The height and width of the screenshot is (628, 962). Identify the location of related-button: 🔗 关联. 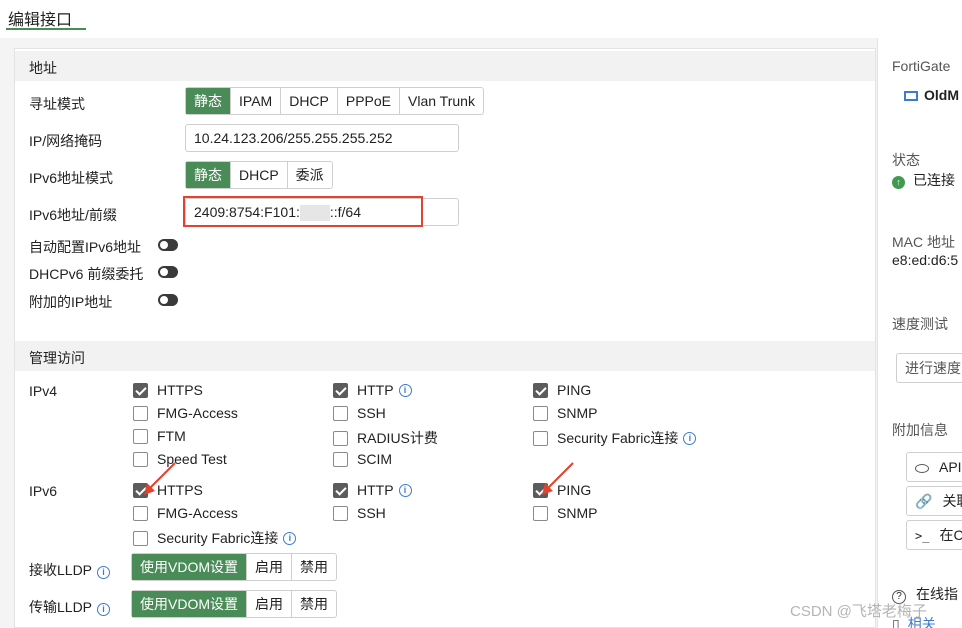
(934, 501).